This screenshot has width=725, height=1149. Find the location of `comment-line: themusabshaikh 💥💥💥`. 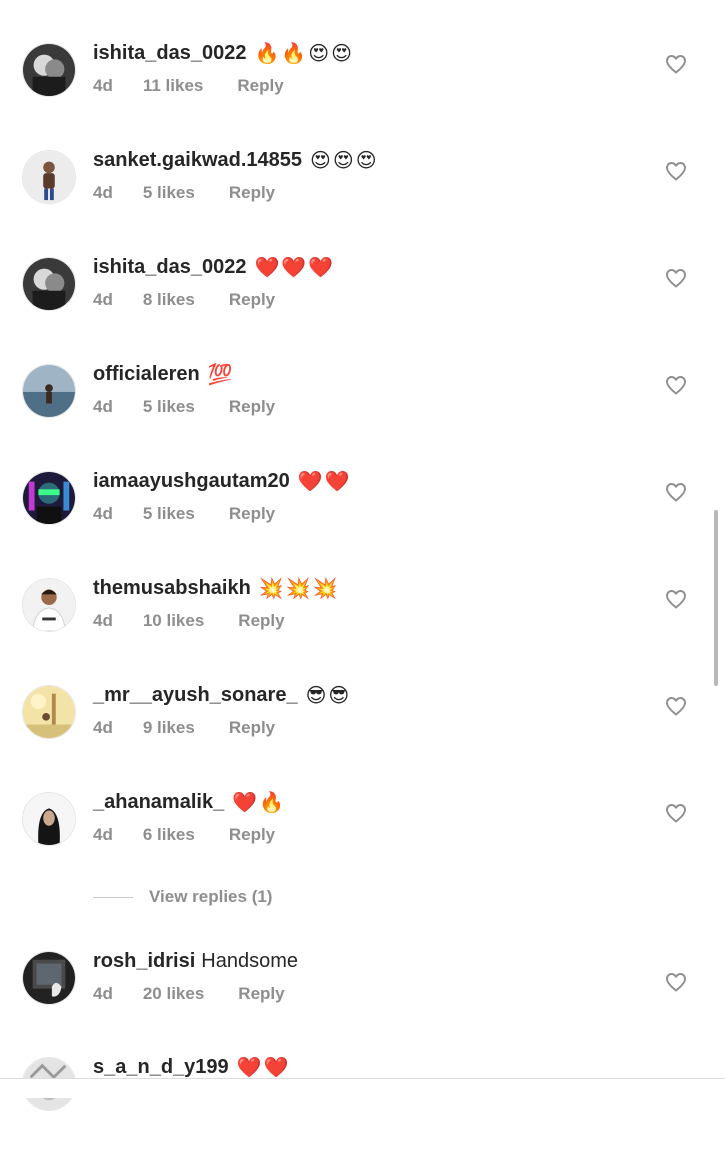

comment-line: themusabshaikh 💥💥💥 is located at coordinates (216, 588).